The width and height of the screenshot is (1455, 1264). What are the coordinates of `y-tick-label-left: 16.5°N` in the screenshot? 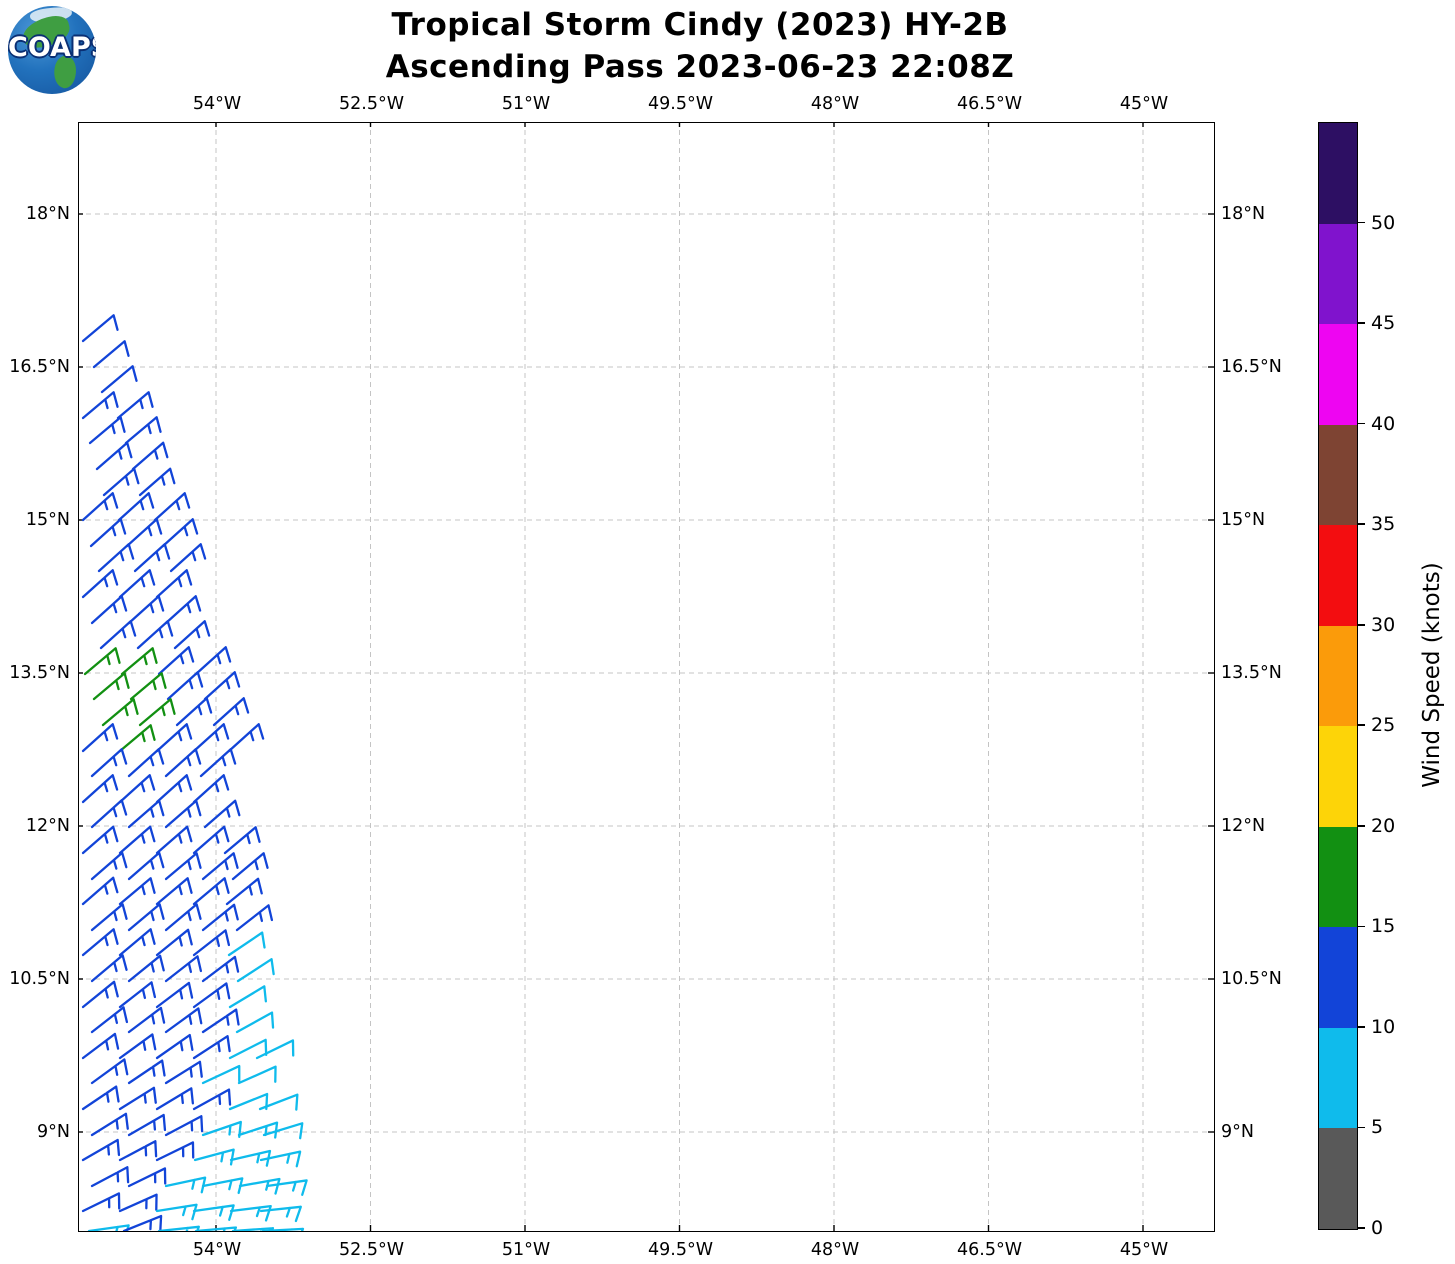 It's located at (39, 367).